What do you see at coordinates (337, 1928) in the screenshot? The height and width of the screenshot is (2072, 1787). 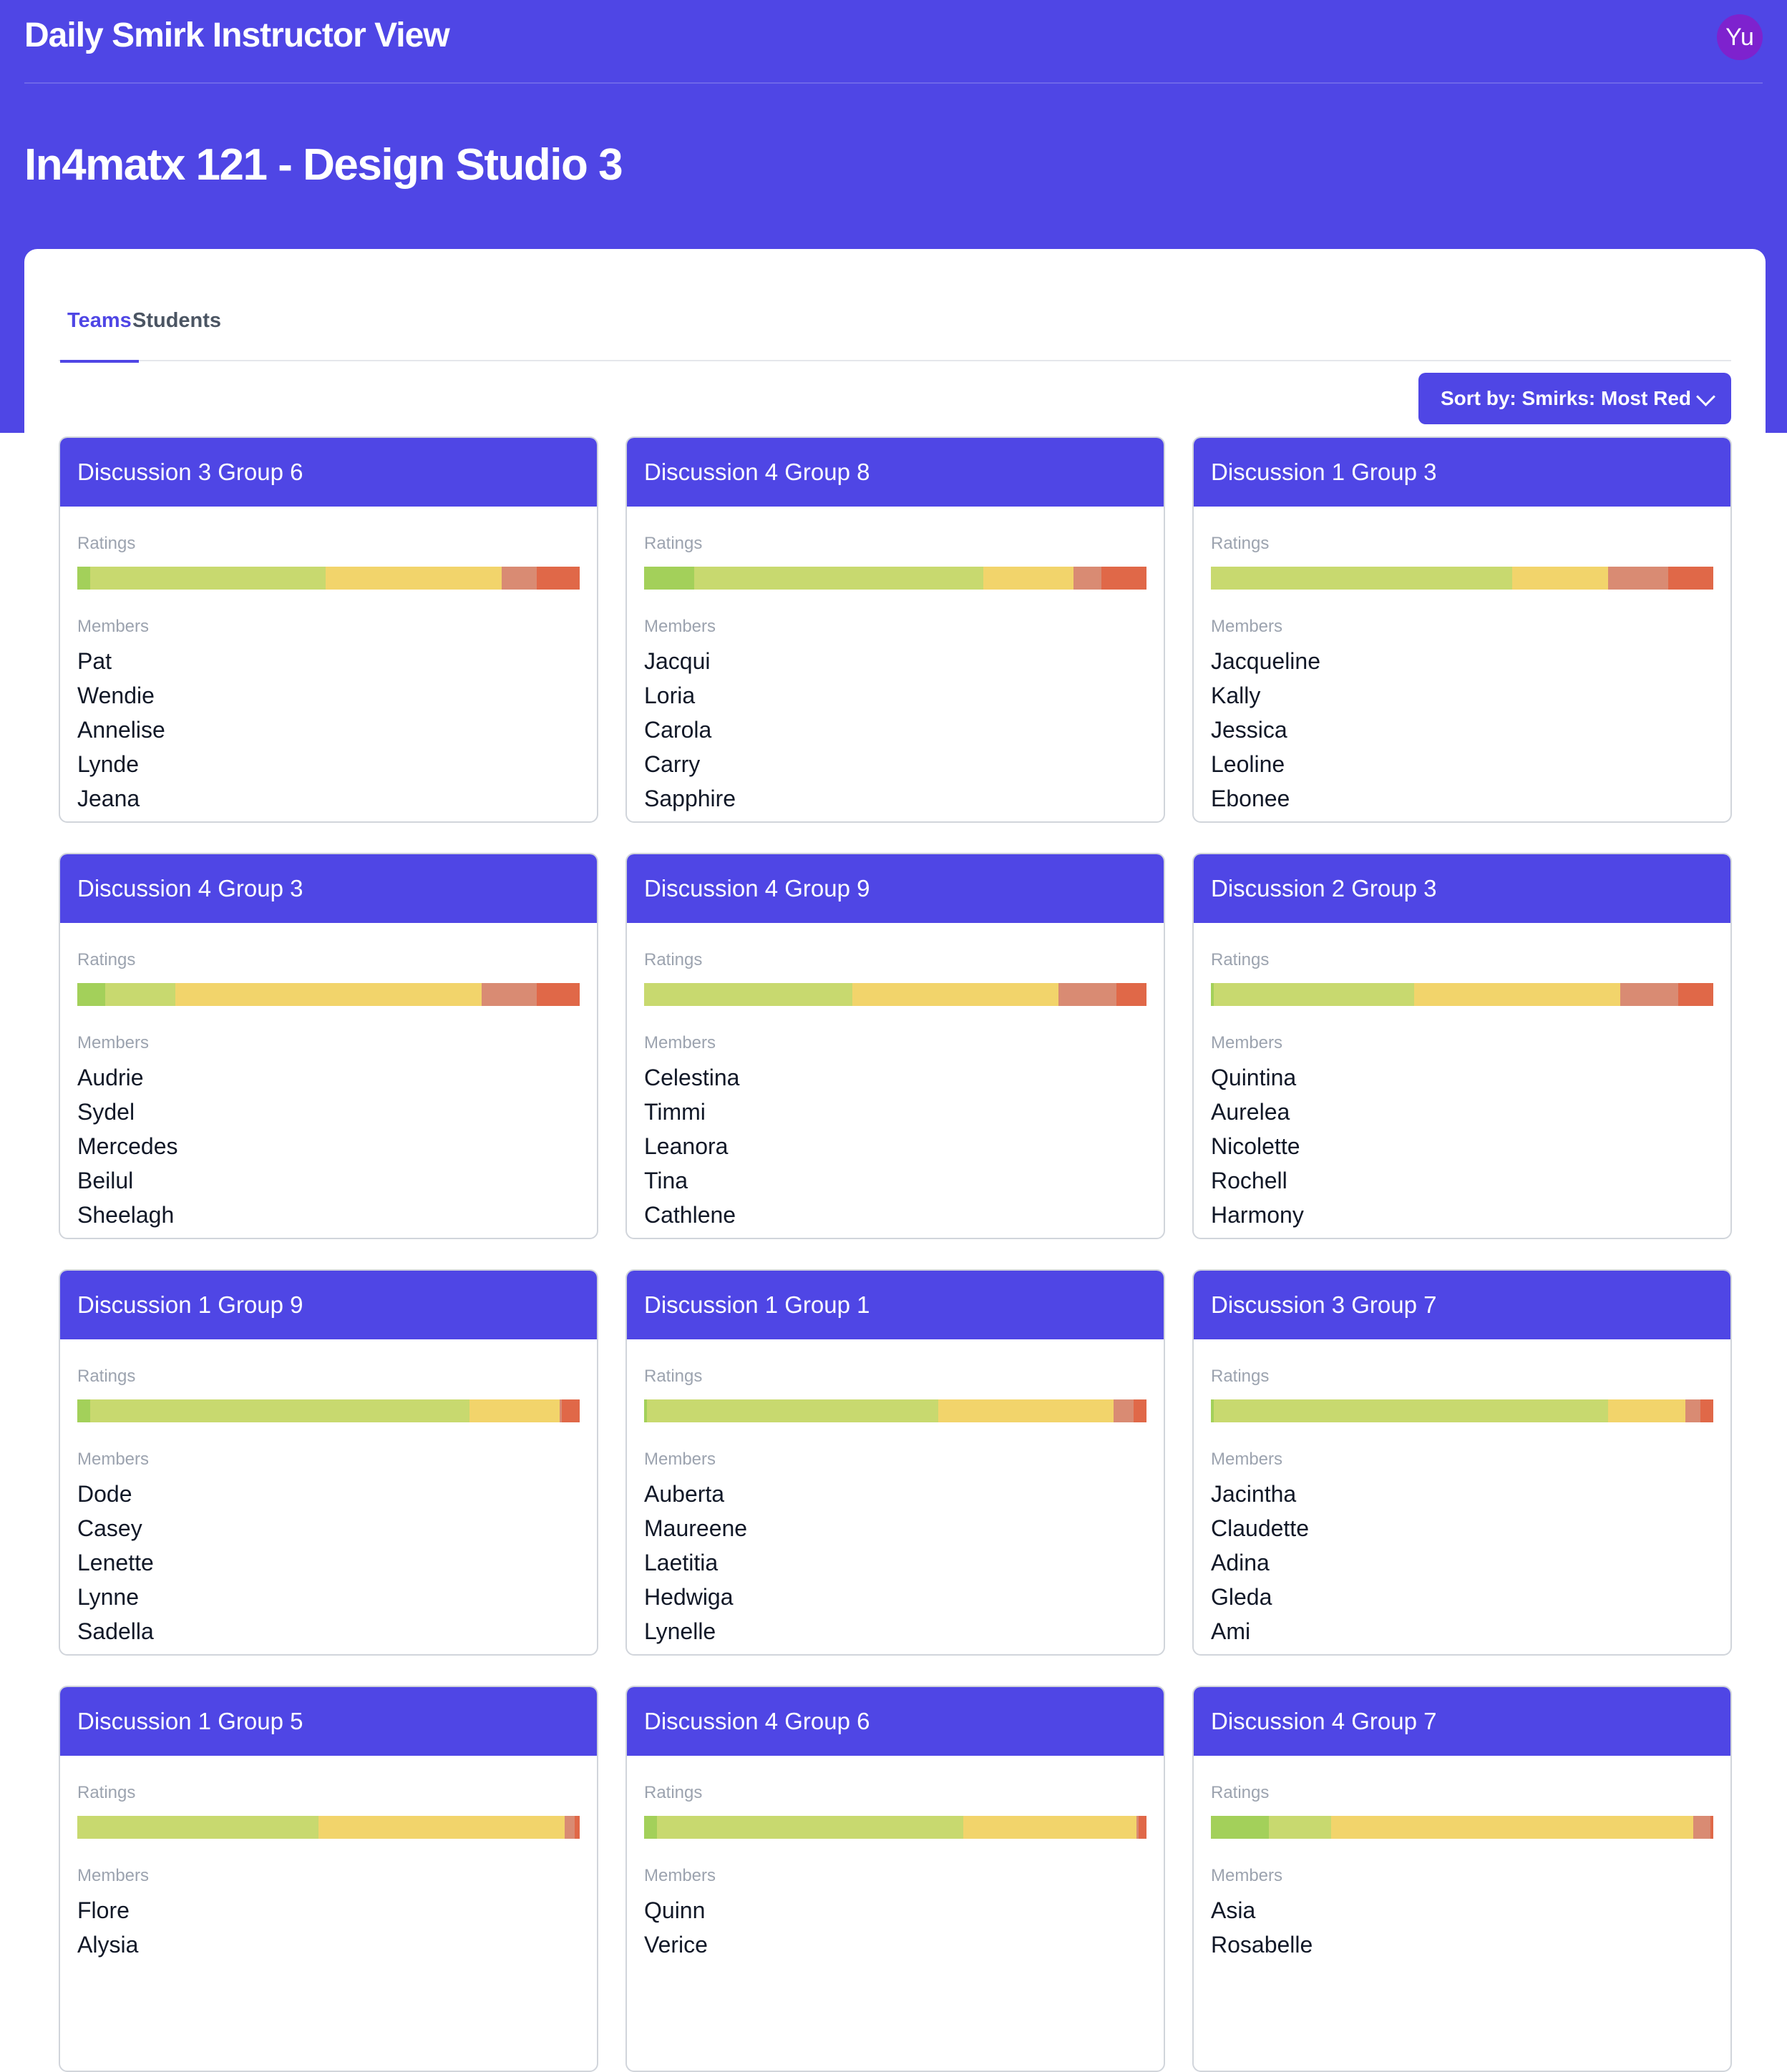 I see `members-list: Flore Alysia` at bounding box center [337, 1928].